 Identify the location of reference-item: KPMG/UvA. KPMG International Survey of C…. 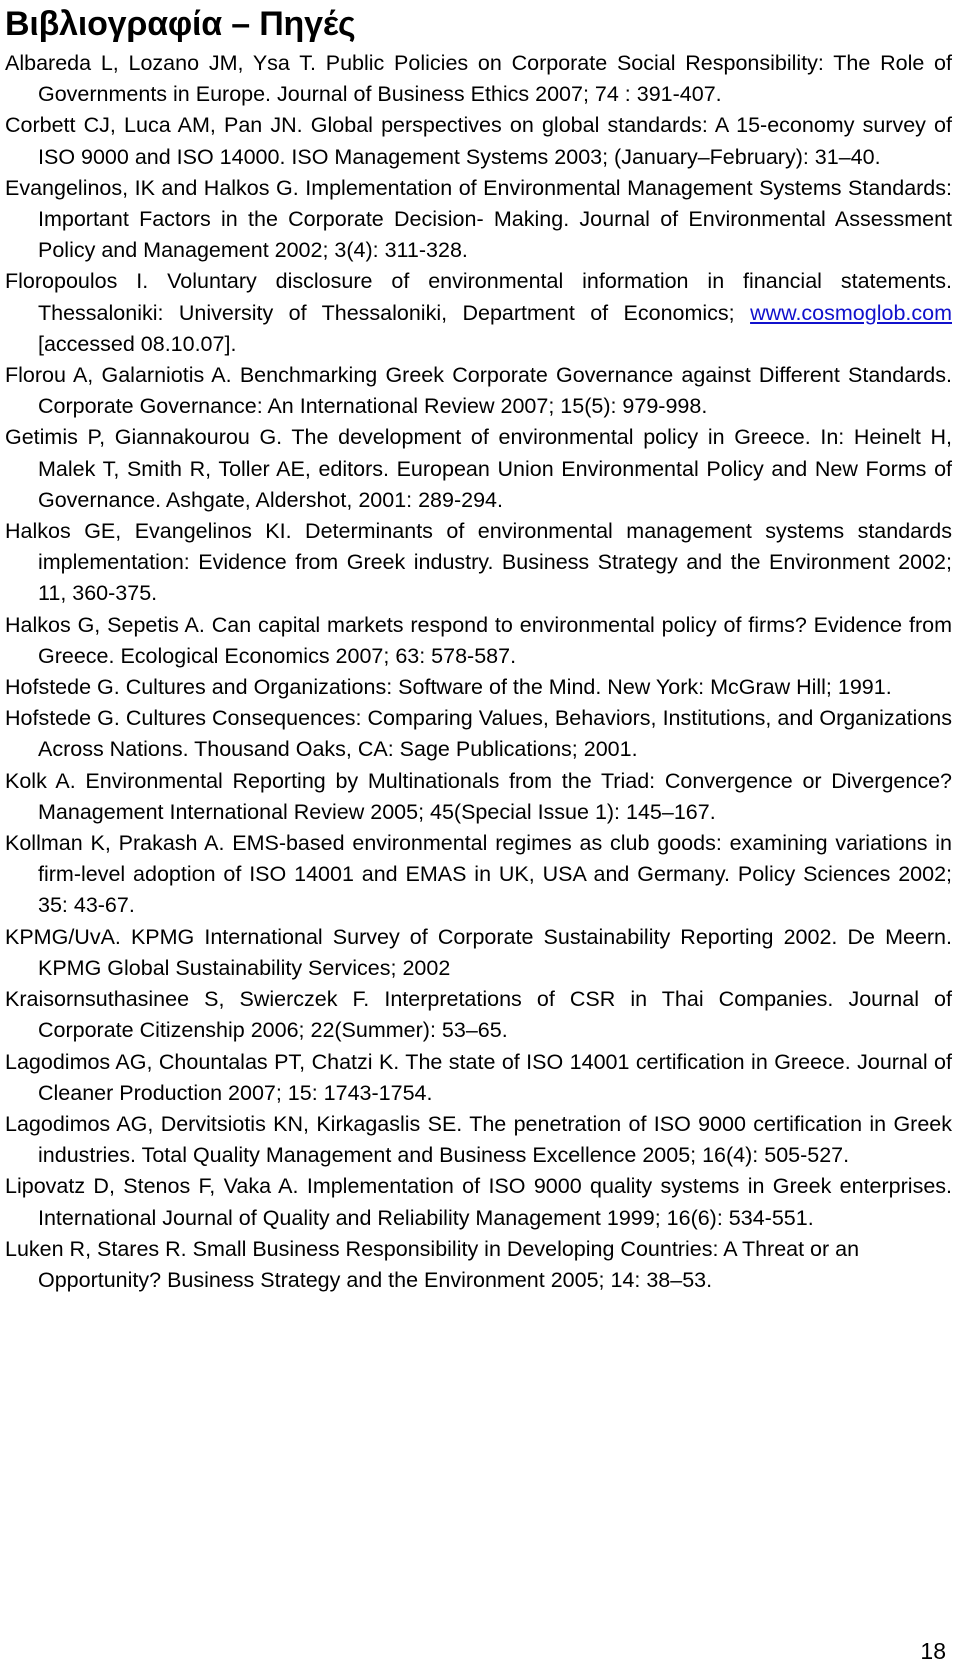
(478, 952).